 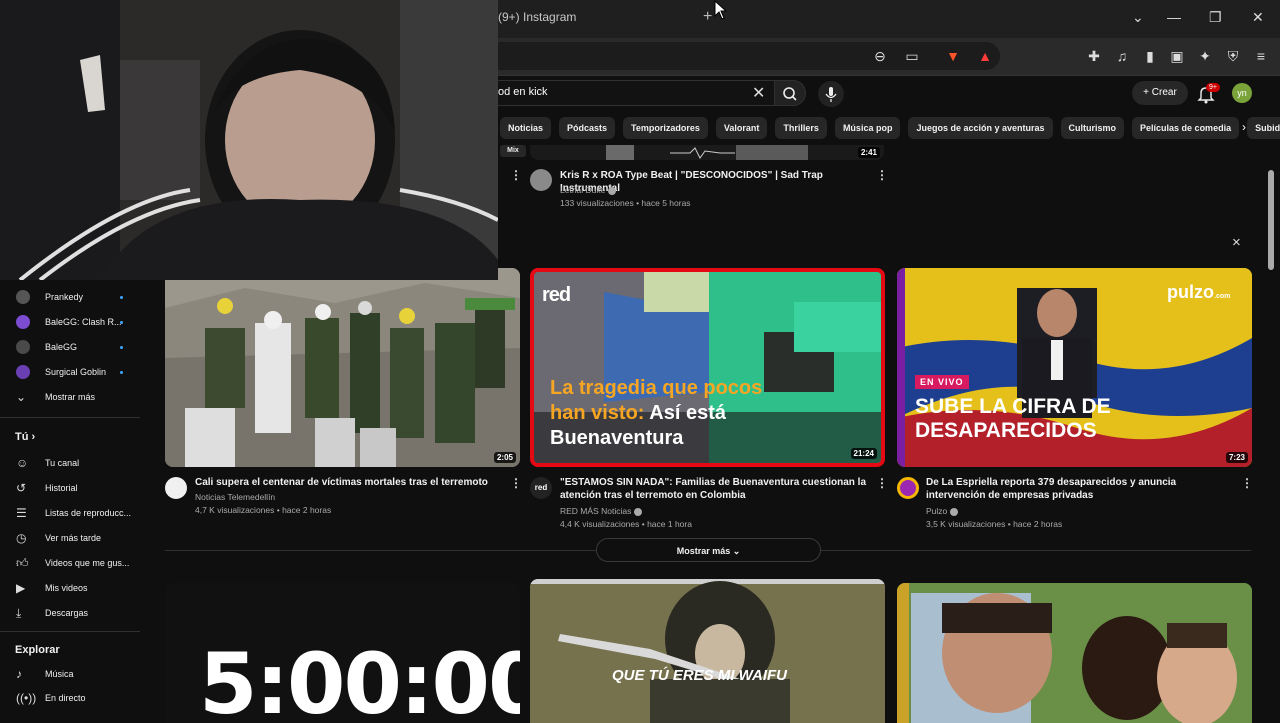 What do you see at coordinates (235, 497) in the screenshot?
I see `channel-name: Noticias Telemedellín` at bounding box center [235, 497].